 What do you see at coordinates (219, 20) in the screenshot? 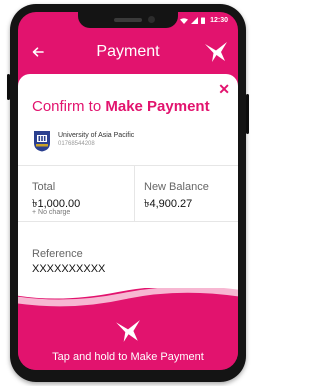
I see `status-time: 12:30` at bounding box center [219, 20].